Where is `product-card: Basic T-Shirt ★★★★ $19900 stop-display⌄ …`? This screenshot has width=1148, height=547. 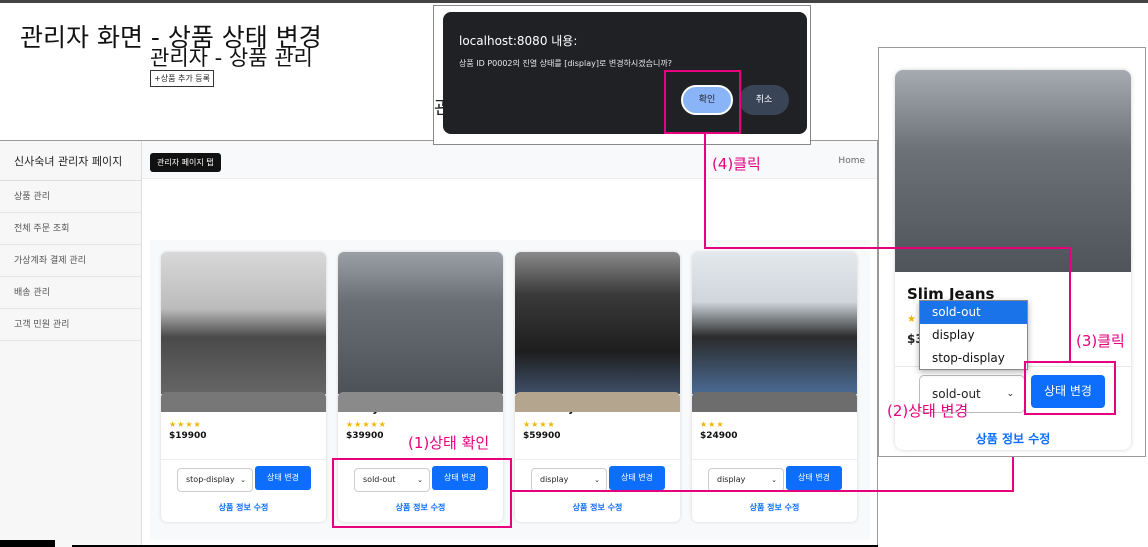 product-card: Basic T-Shirt ★★★★ $19900 stop-display⌄ … is located at coordinates (243, 387).